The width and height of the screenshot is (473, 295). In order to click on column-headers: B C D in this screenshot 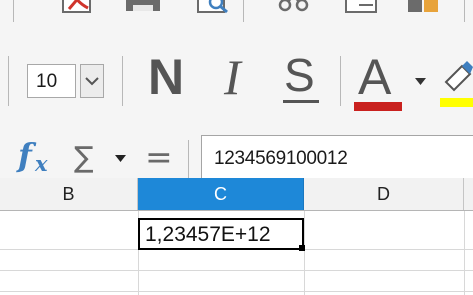, I will do `click(236, 194)`.